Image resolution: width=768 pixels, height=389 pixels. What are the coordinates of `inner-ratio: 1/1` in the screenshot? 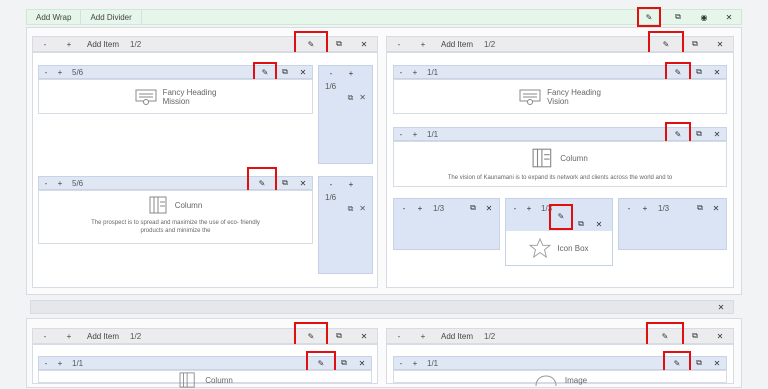 It's located at (433, 134).